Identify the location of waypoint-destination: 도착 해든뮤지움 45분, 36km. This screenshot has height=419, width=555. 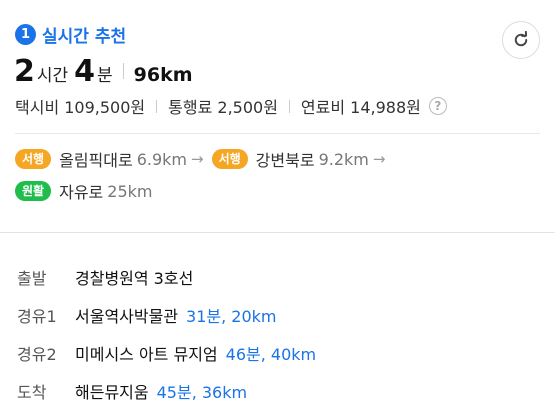
(132, 391).